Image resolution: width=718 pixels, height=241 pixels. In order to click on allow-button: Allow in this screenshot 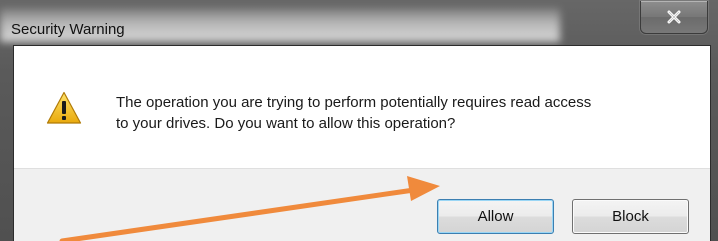, I will do `click(495, 216)`.